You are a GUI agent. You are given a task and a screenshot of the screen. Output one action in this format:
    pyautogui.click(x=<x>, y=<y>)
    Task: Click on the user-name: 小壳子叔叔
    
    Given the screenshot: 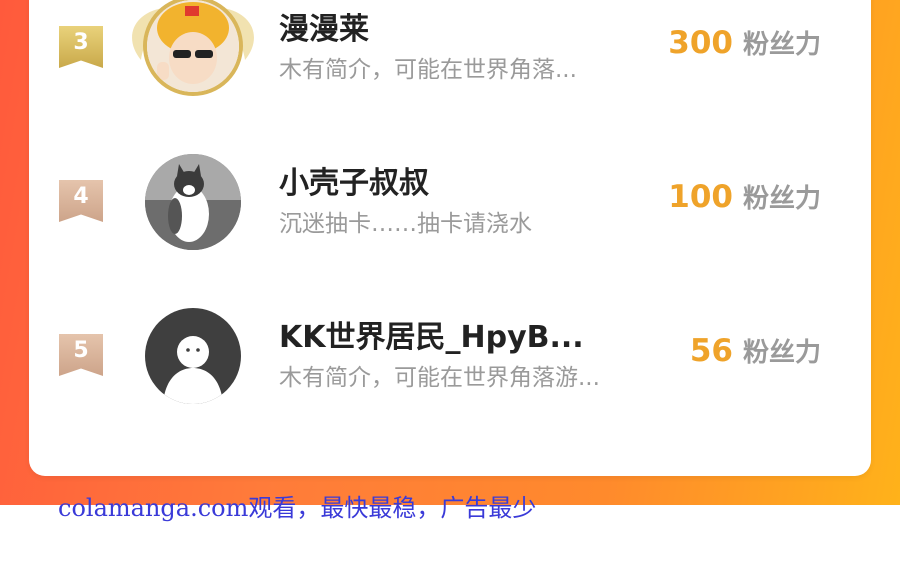 What is the action you would take?
    pyautogui.click(x=354, y=180)
    